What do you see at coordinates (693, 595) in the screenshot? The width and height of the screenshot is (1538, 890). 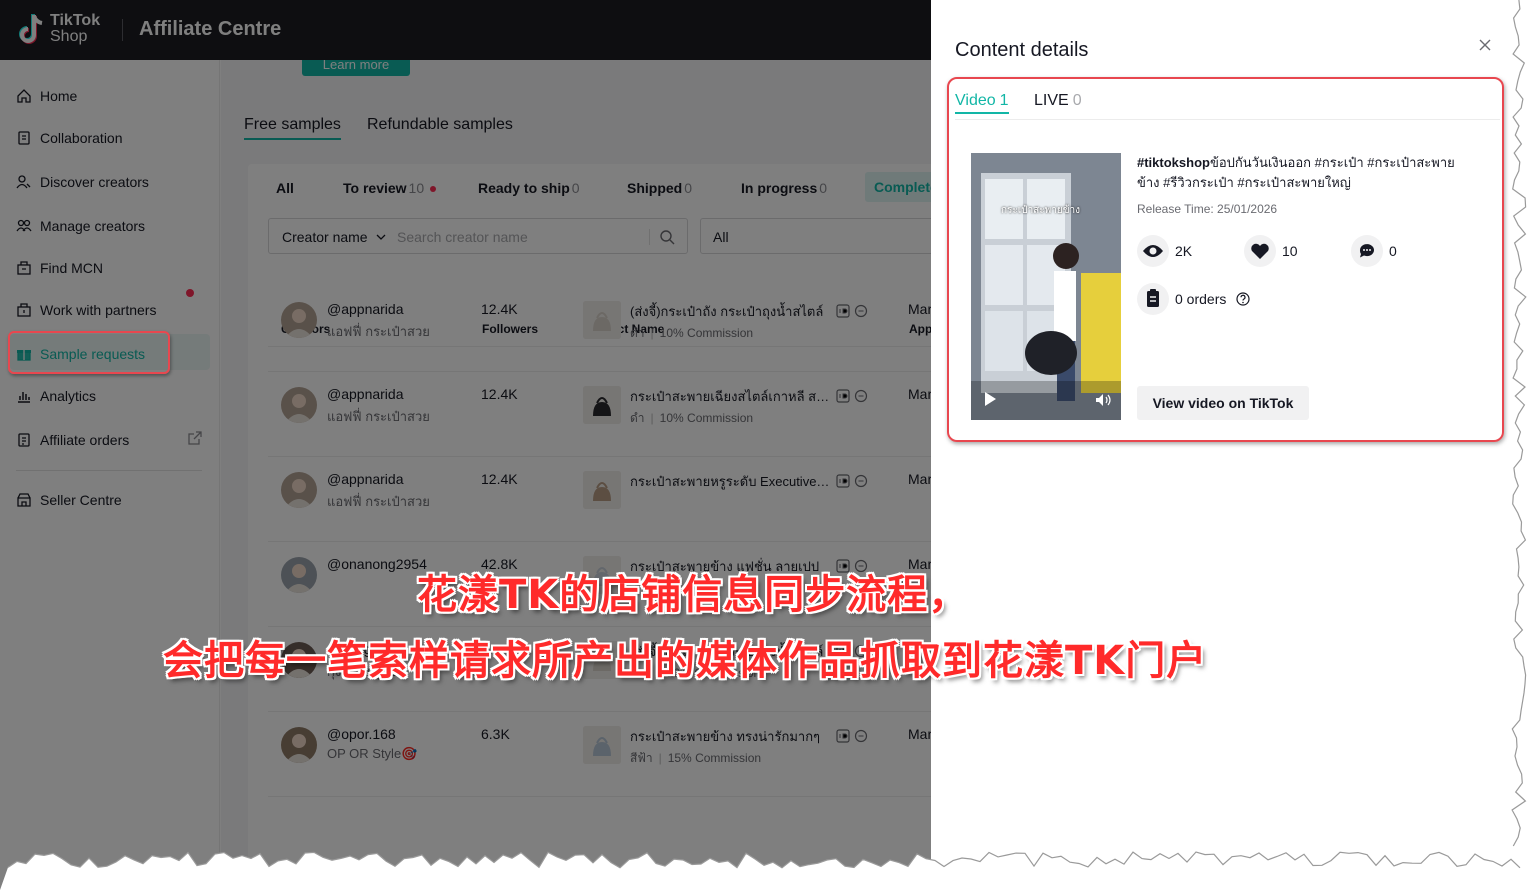 I see `annotation-caption-line-1: 花漾TK的店铺信息同步流程，` at bounding box center [693, 595].